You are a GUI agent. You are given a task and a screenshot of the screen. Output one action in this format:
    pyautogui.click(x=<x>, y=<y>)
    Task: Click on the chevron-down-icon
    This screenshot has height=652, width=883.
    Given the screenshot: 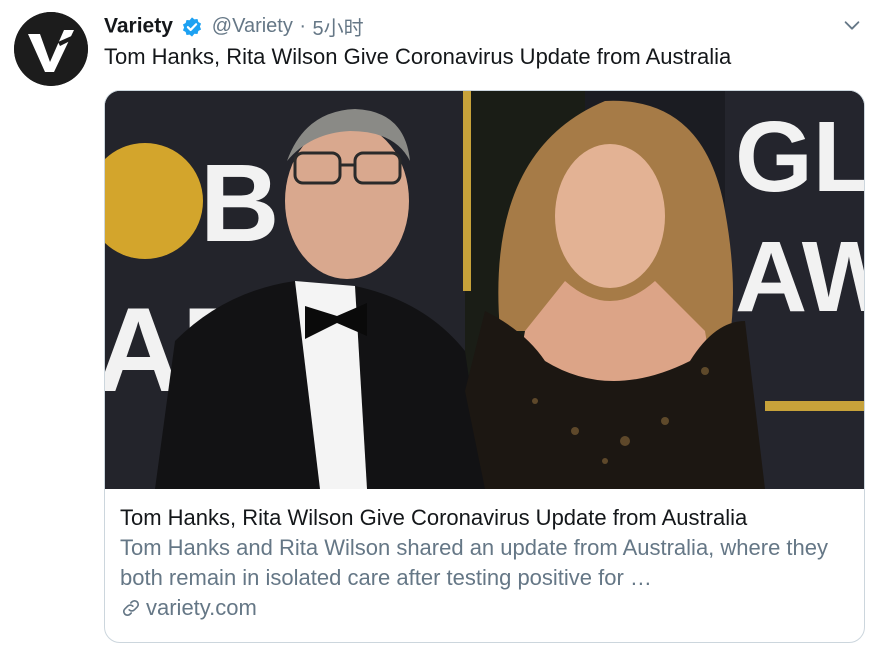 What is the action you would take?
    pyautogui.click(x=852, y=25)
    